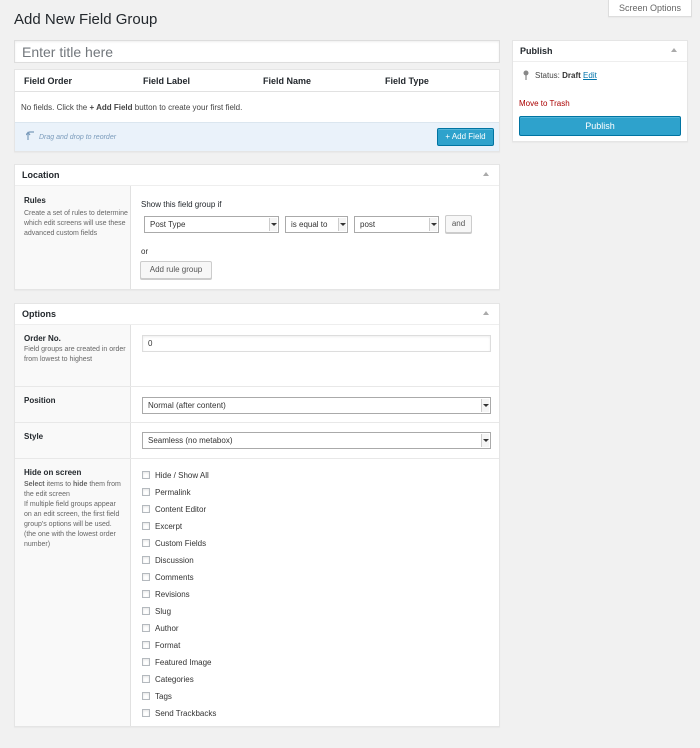 This screenshot has width=700, height=748. I want to click on fields-footer: Drag and drop to reorder + Add Field, so click(257, 136).